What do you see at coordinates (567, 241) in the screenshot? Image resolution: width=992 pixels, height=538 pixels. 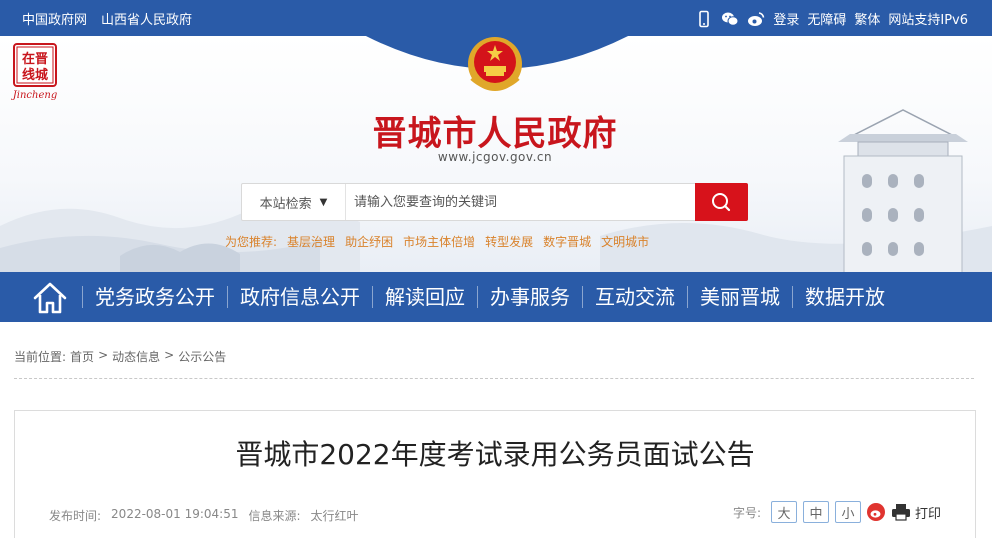 I see `recommend-item: 数字晋城` at bounding box center [567, 241].